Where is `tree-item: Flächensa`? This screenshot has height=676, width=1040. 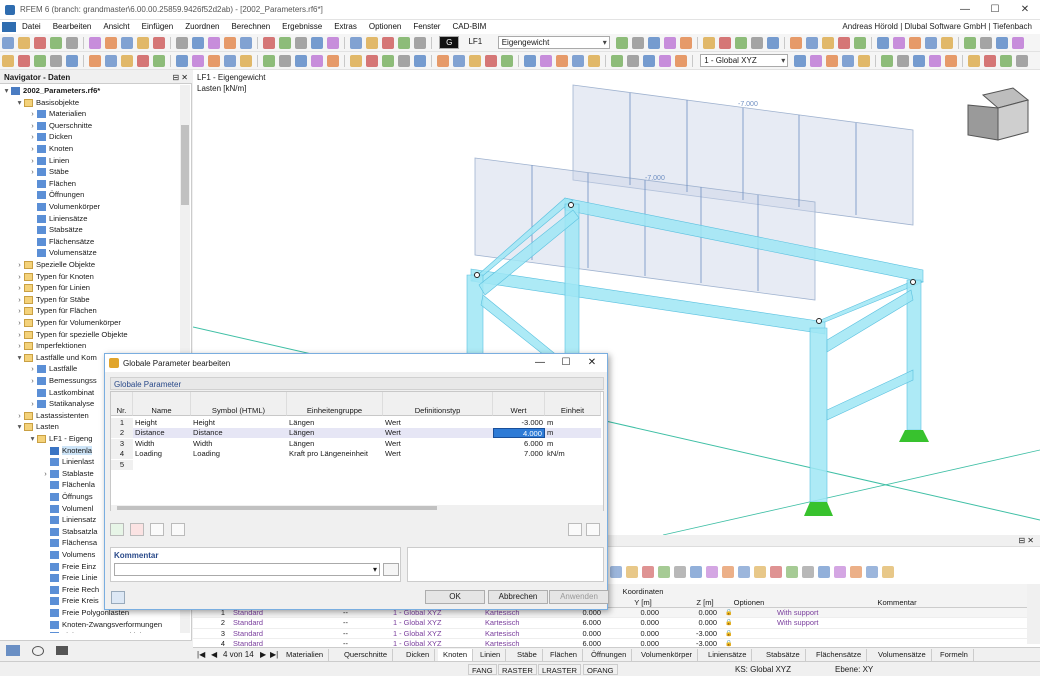 tree-item: Flächensa is located at coordinates (69, 543).